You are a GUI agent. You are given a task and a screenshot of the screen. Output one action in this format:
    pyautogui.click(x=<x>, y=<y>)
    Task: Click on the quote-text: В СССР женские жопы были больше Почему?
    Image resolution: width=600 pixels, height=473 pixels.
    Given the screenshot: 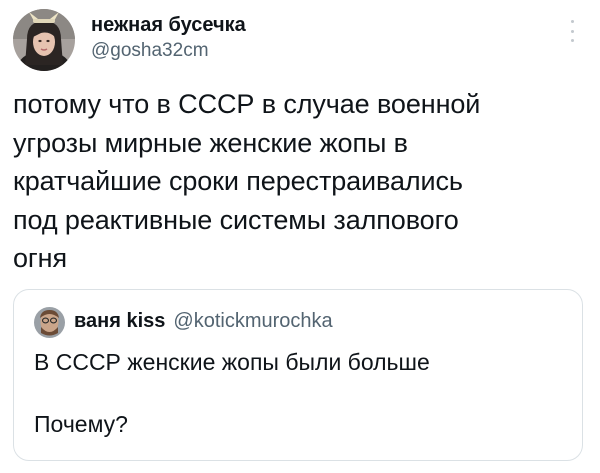 What is the action you would take?
    pyautogui.click(x=232, y=393)
    